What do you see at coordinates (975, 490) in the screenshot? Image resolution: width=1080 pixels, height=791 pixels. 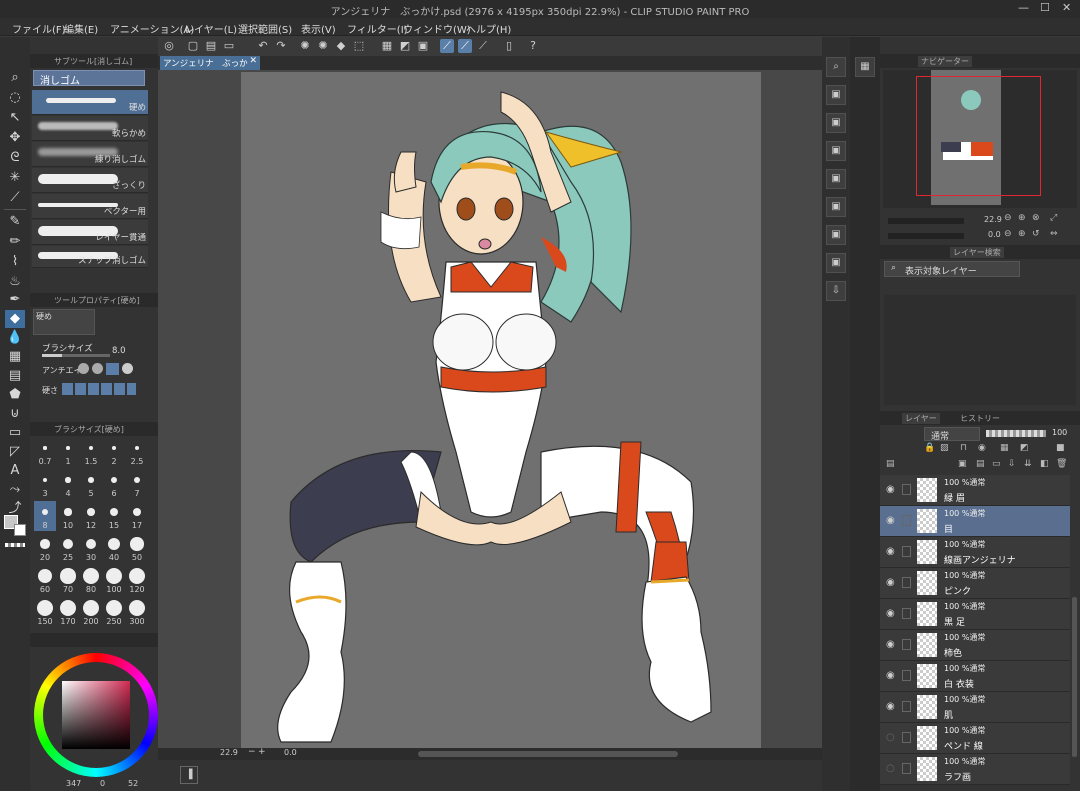 I see `layer-row: ◉ 100 %通常緑 眉` at bounding box center [975, 490].